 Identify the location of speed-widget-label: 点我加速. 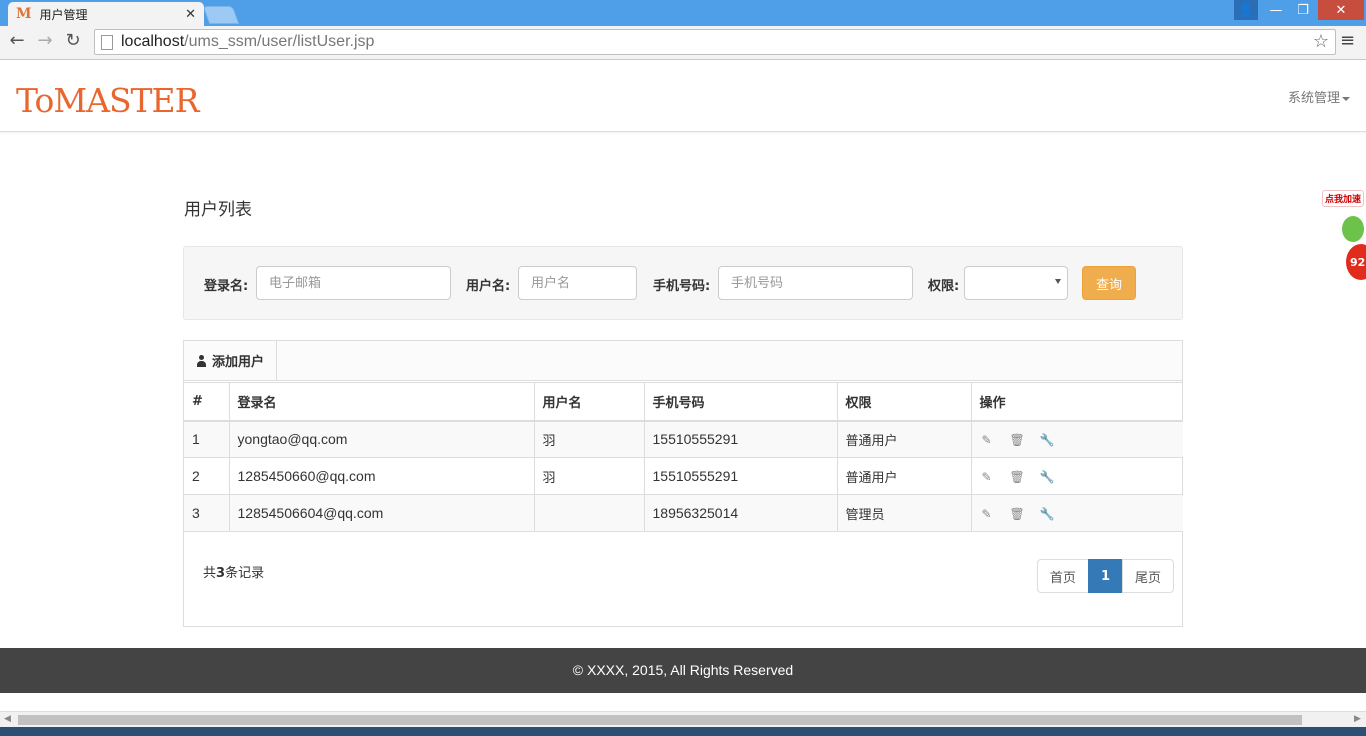
(1343, 198).